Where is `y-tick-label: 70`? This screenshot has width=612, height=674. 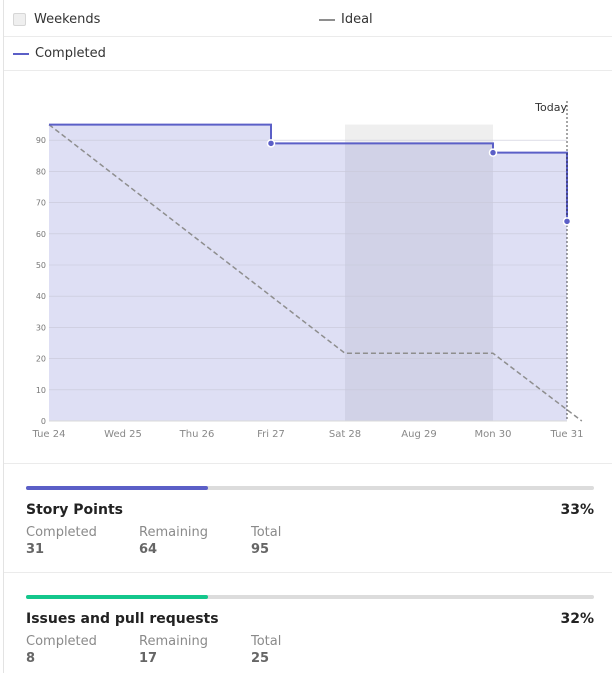 y-tick-label: 70 is located at coordinates (41, 203).